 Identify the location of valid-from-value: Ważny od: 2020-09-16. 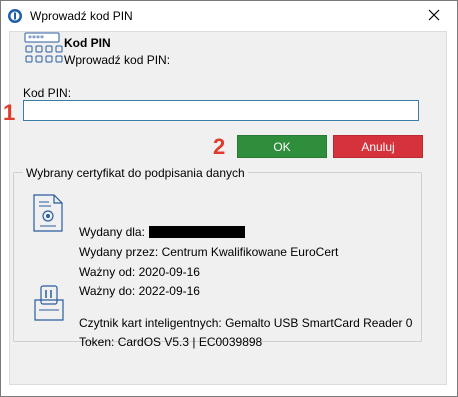
(139, 272).